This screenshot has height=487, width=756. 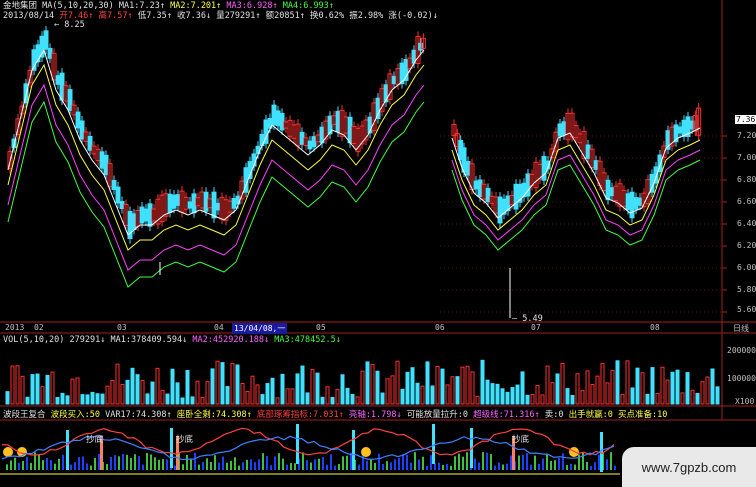 What do you see at coordinates (149, 340) in the screenshot?
I see `vol-ma1: MA1:378409.594↓` at bounding box center [149, 340].